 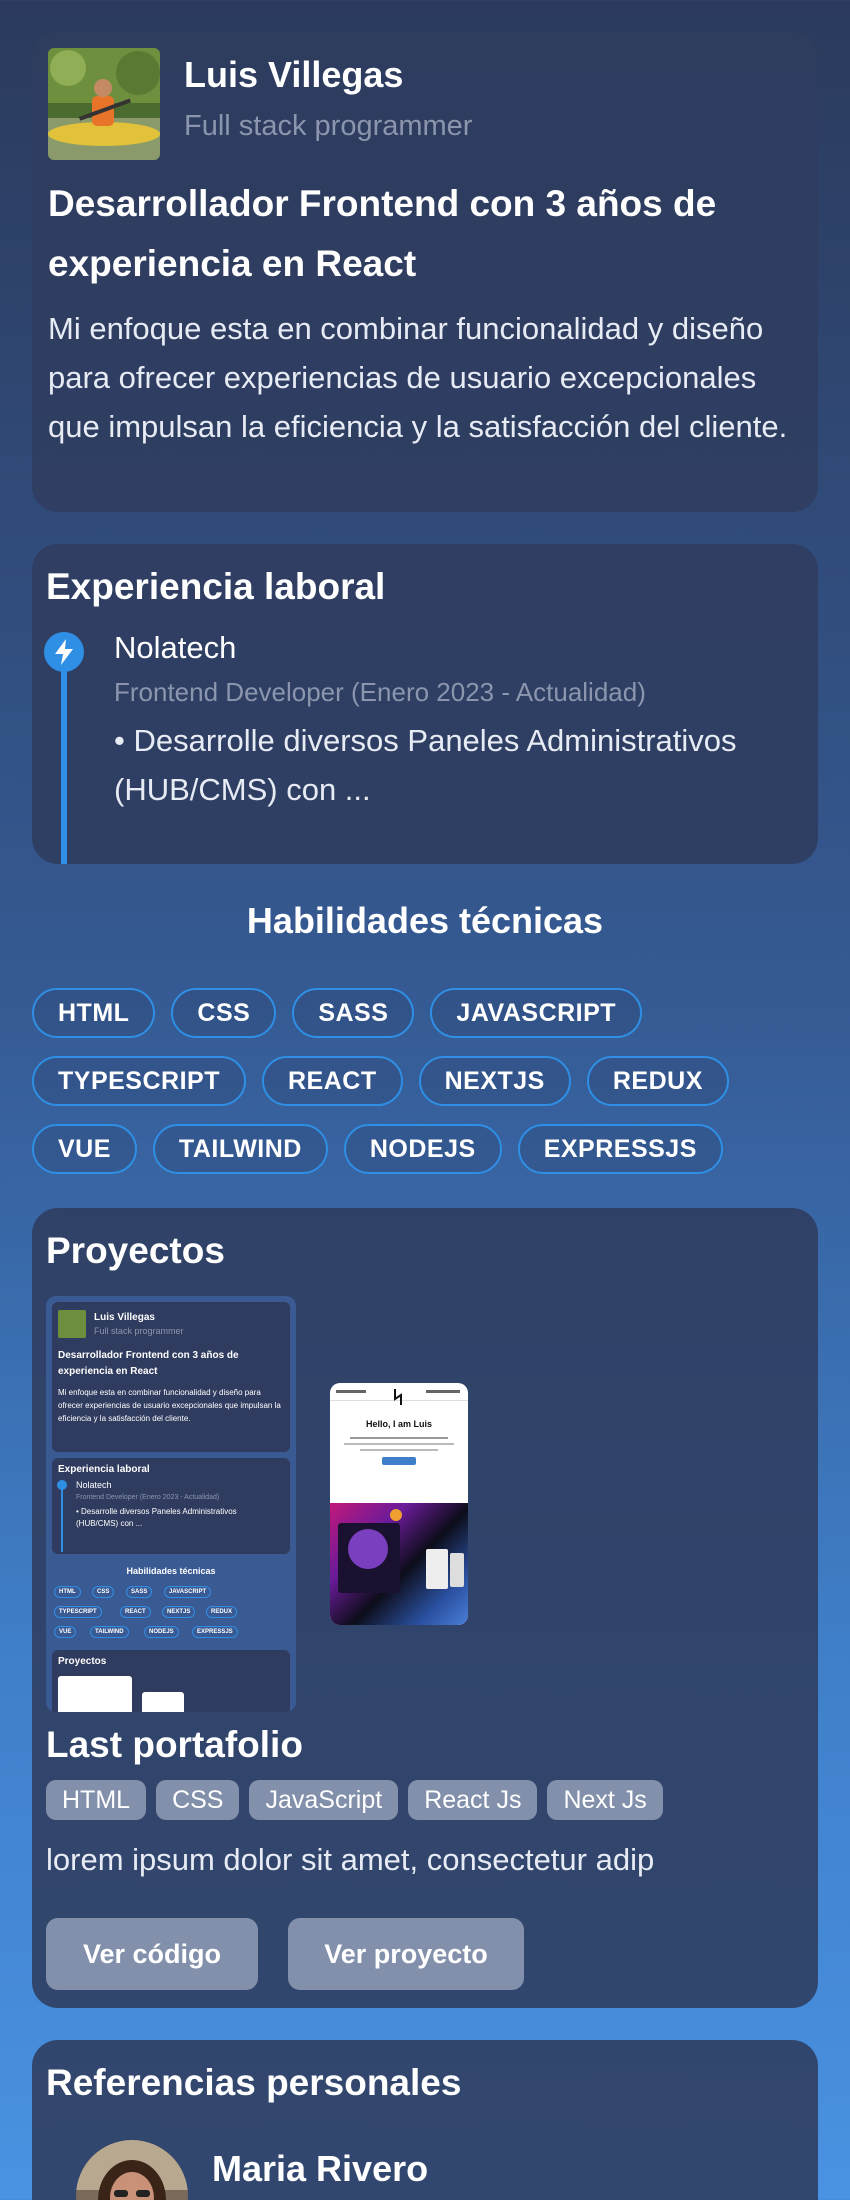 What do you see at coordinates (332, 1081) in the screenshot?
I see `skill-pill: REACT` at bounding box center [332, 1081].